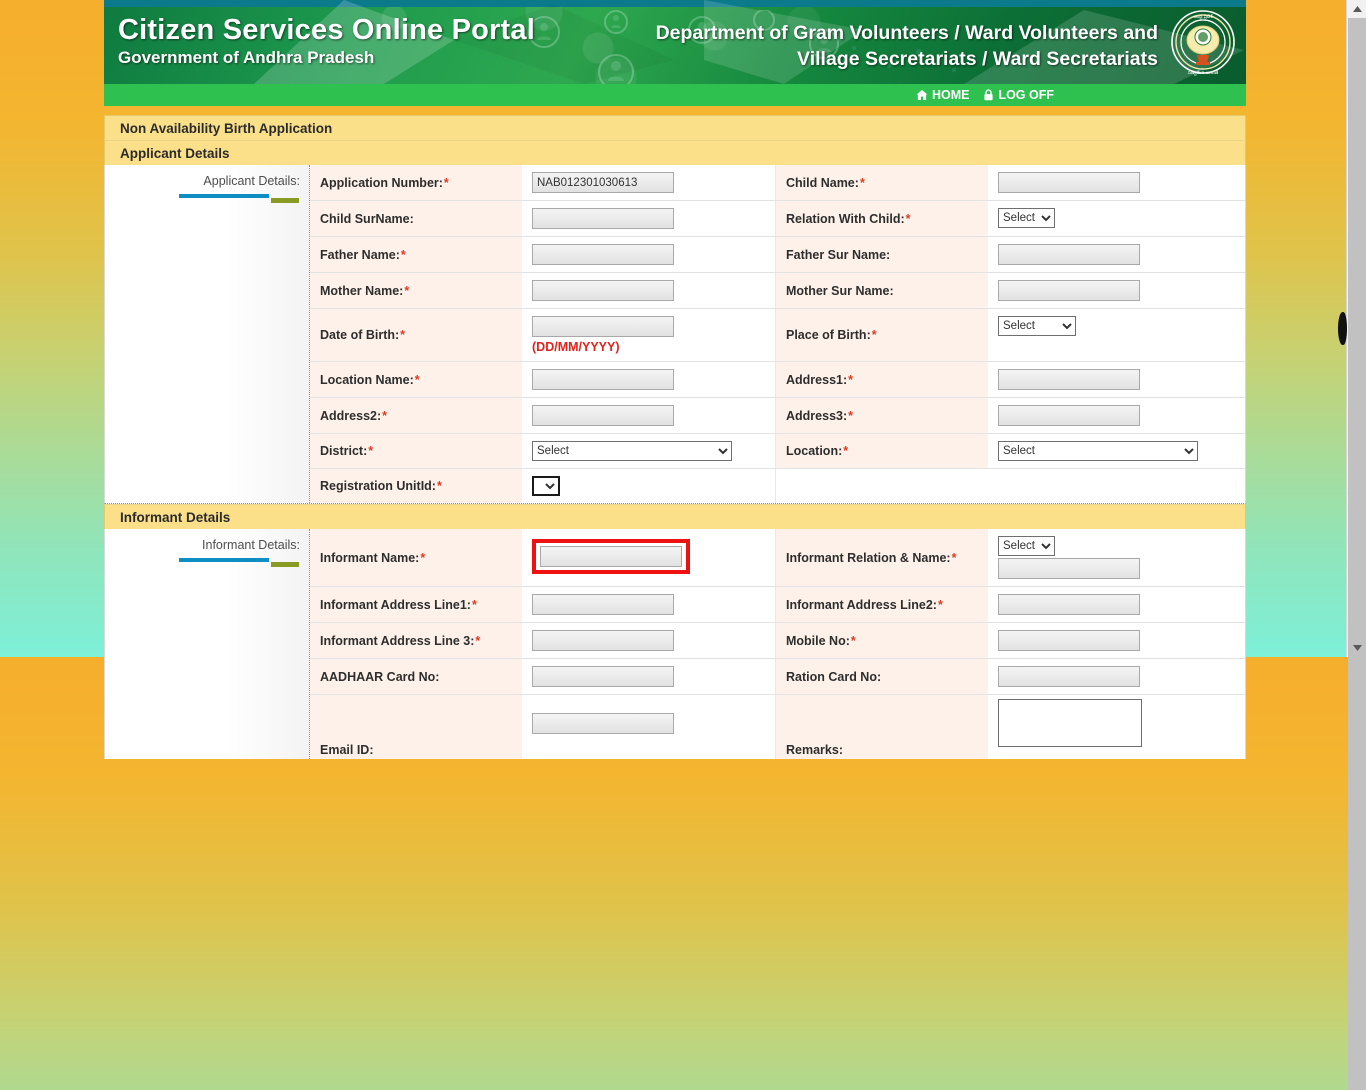  What do you see at coordinates (603, 604) in the screenshot?
I see `informant-address-line1-input` at bounding box center [603, 604].